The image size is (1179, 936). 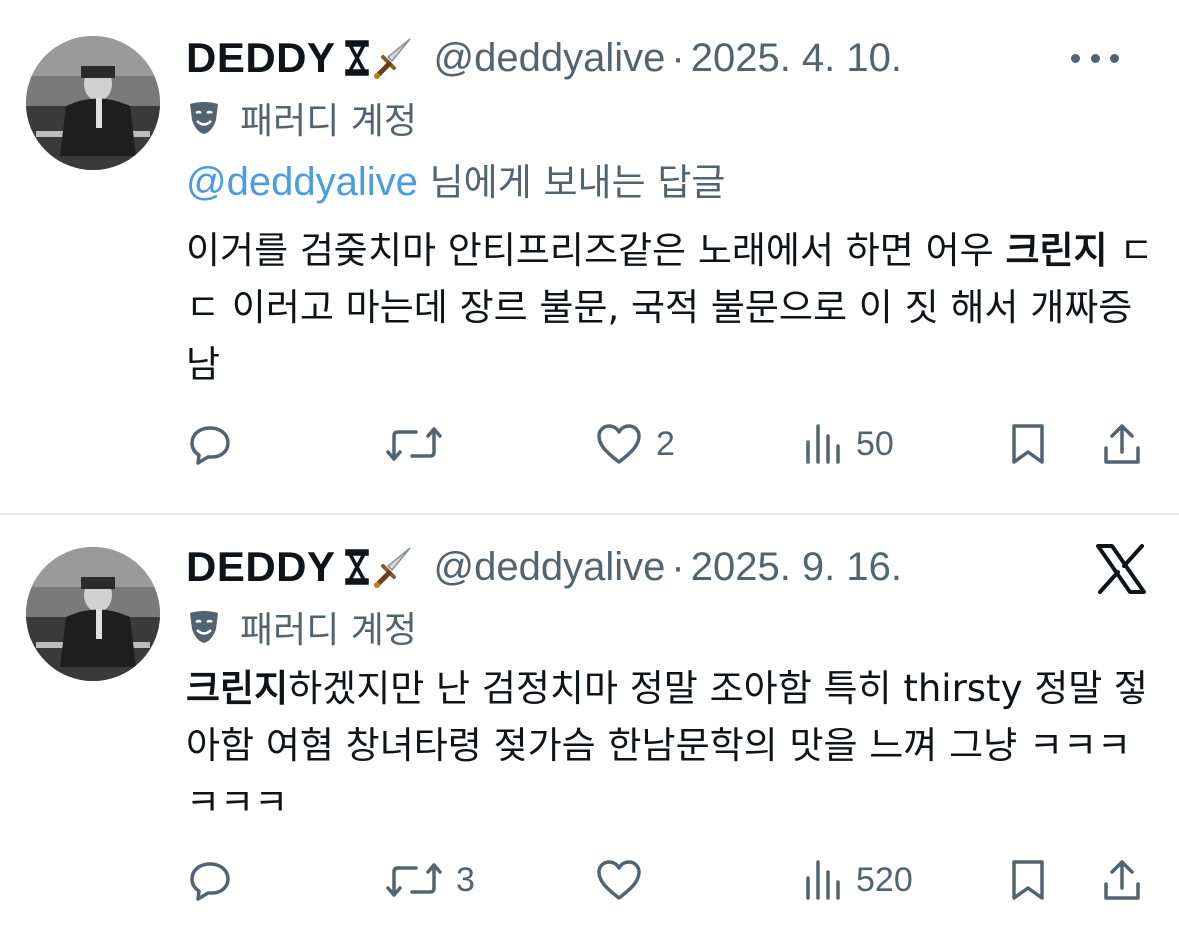 I want to click on views-button: 520, so click(x=857, y=880).